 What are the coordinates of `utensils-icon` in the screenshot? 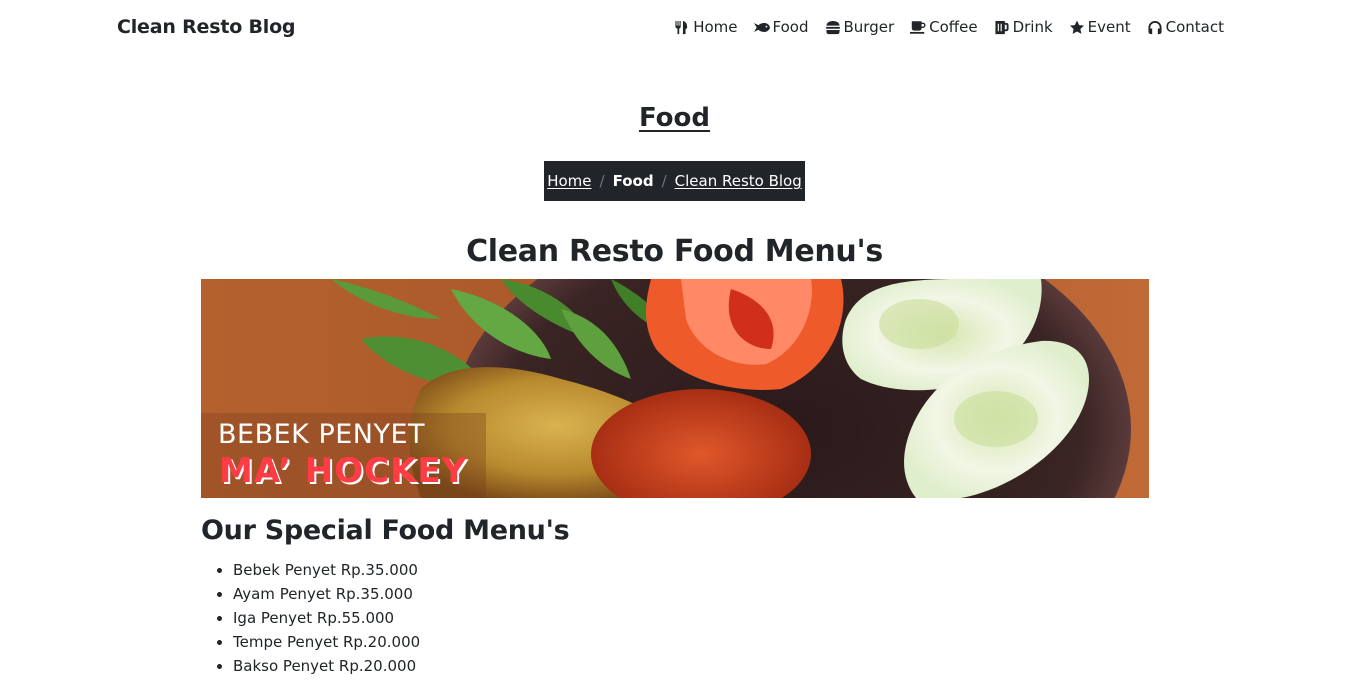 It's located at (681, 27).